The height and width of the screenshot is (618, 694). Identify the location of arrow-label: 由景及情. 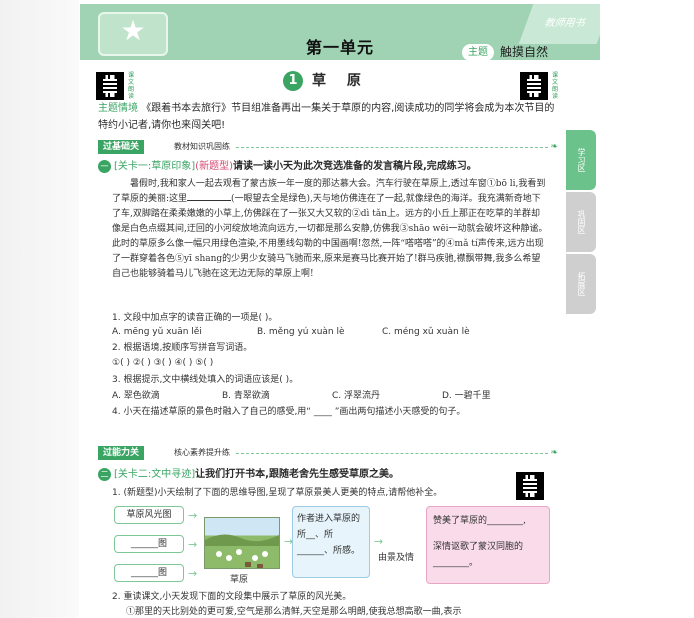
(396, 558).